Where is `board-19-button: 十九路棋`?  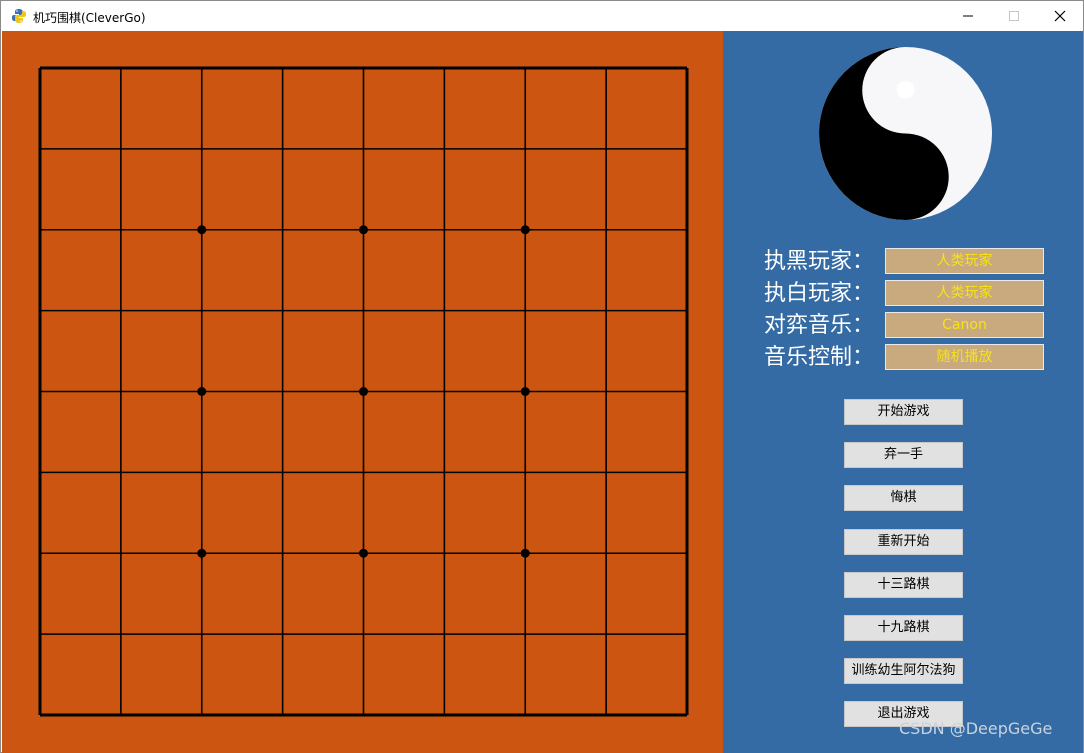
board-19-button: 十九路棋 is located at coordinates (903, 628).